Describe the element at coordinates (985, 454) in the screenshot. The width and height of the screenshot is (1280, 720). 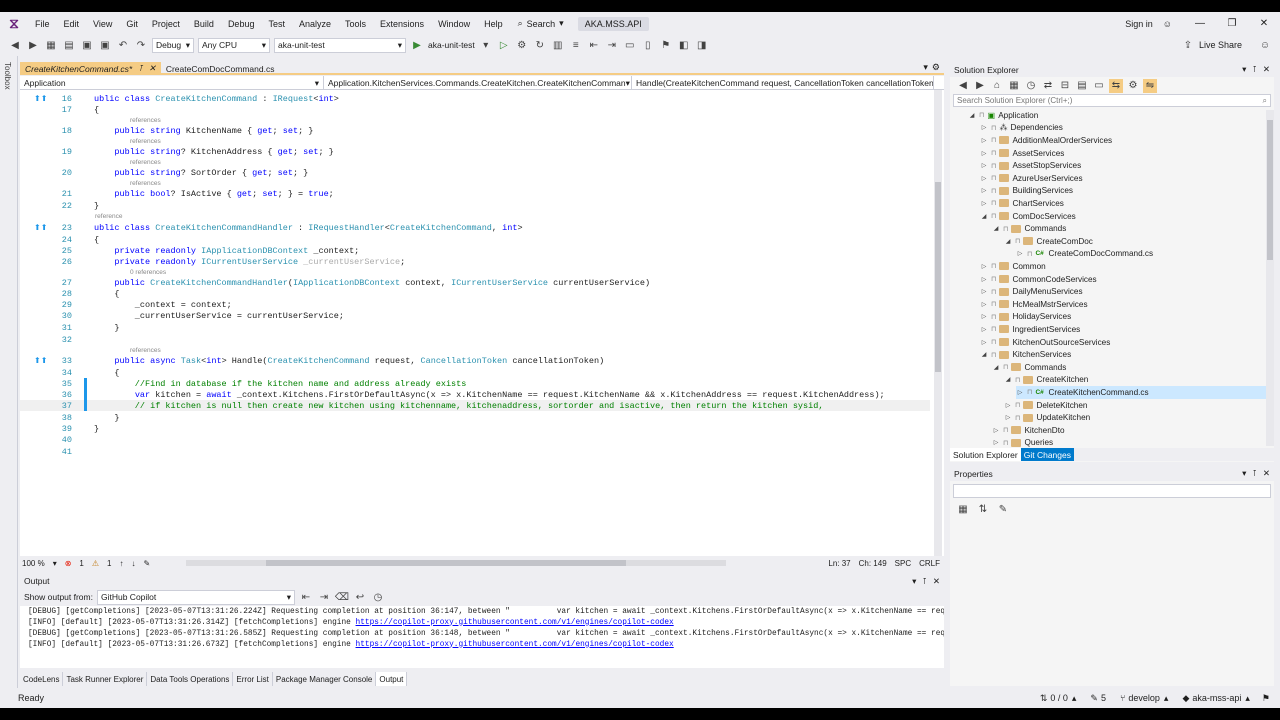
I see `tab-solution-explorer: Solution Explorer` at that location.